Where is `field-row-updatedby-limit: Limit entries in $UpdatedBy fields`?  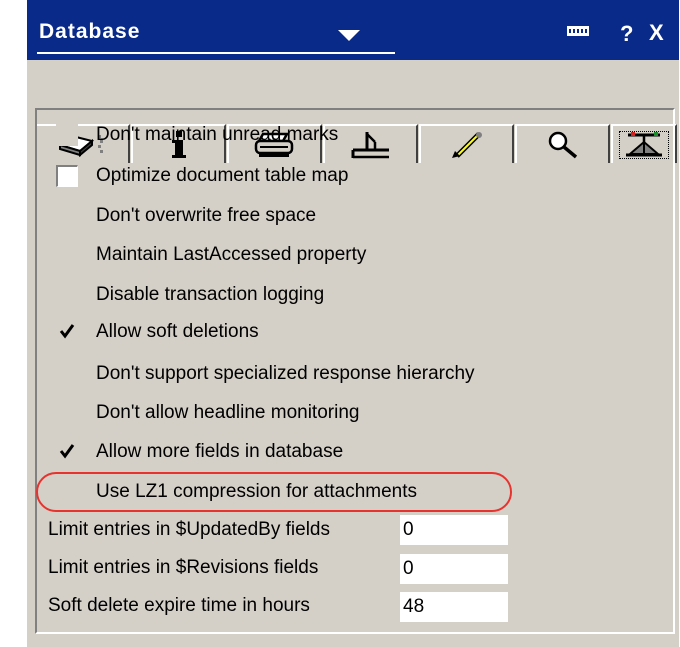
field-row-updatedby-limit: Limit entries in $UpdatedBy fields is located at coordinates (189, 530).